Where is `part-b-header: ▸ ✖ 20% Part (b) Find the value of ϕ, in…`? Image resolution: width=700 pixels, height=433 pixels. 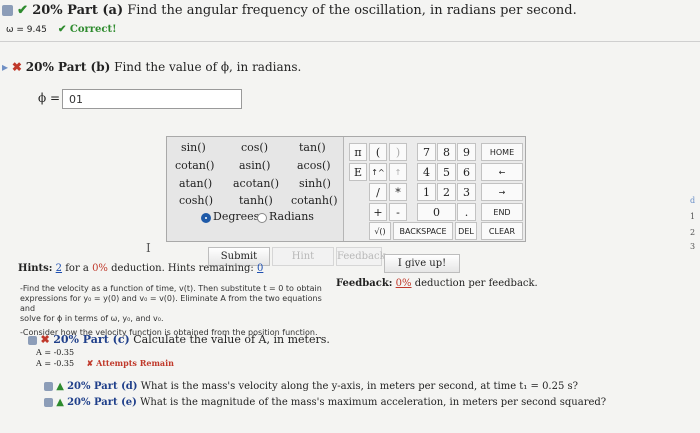
part-b-header: ▸ ✖ 20% Part (b) Find the value of ϕ, in… is located at coordinates (151, 67).